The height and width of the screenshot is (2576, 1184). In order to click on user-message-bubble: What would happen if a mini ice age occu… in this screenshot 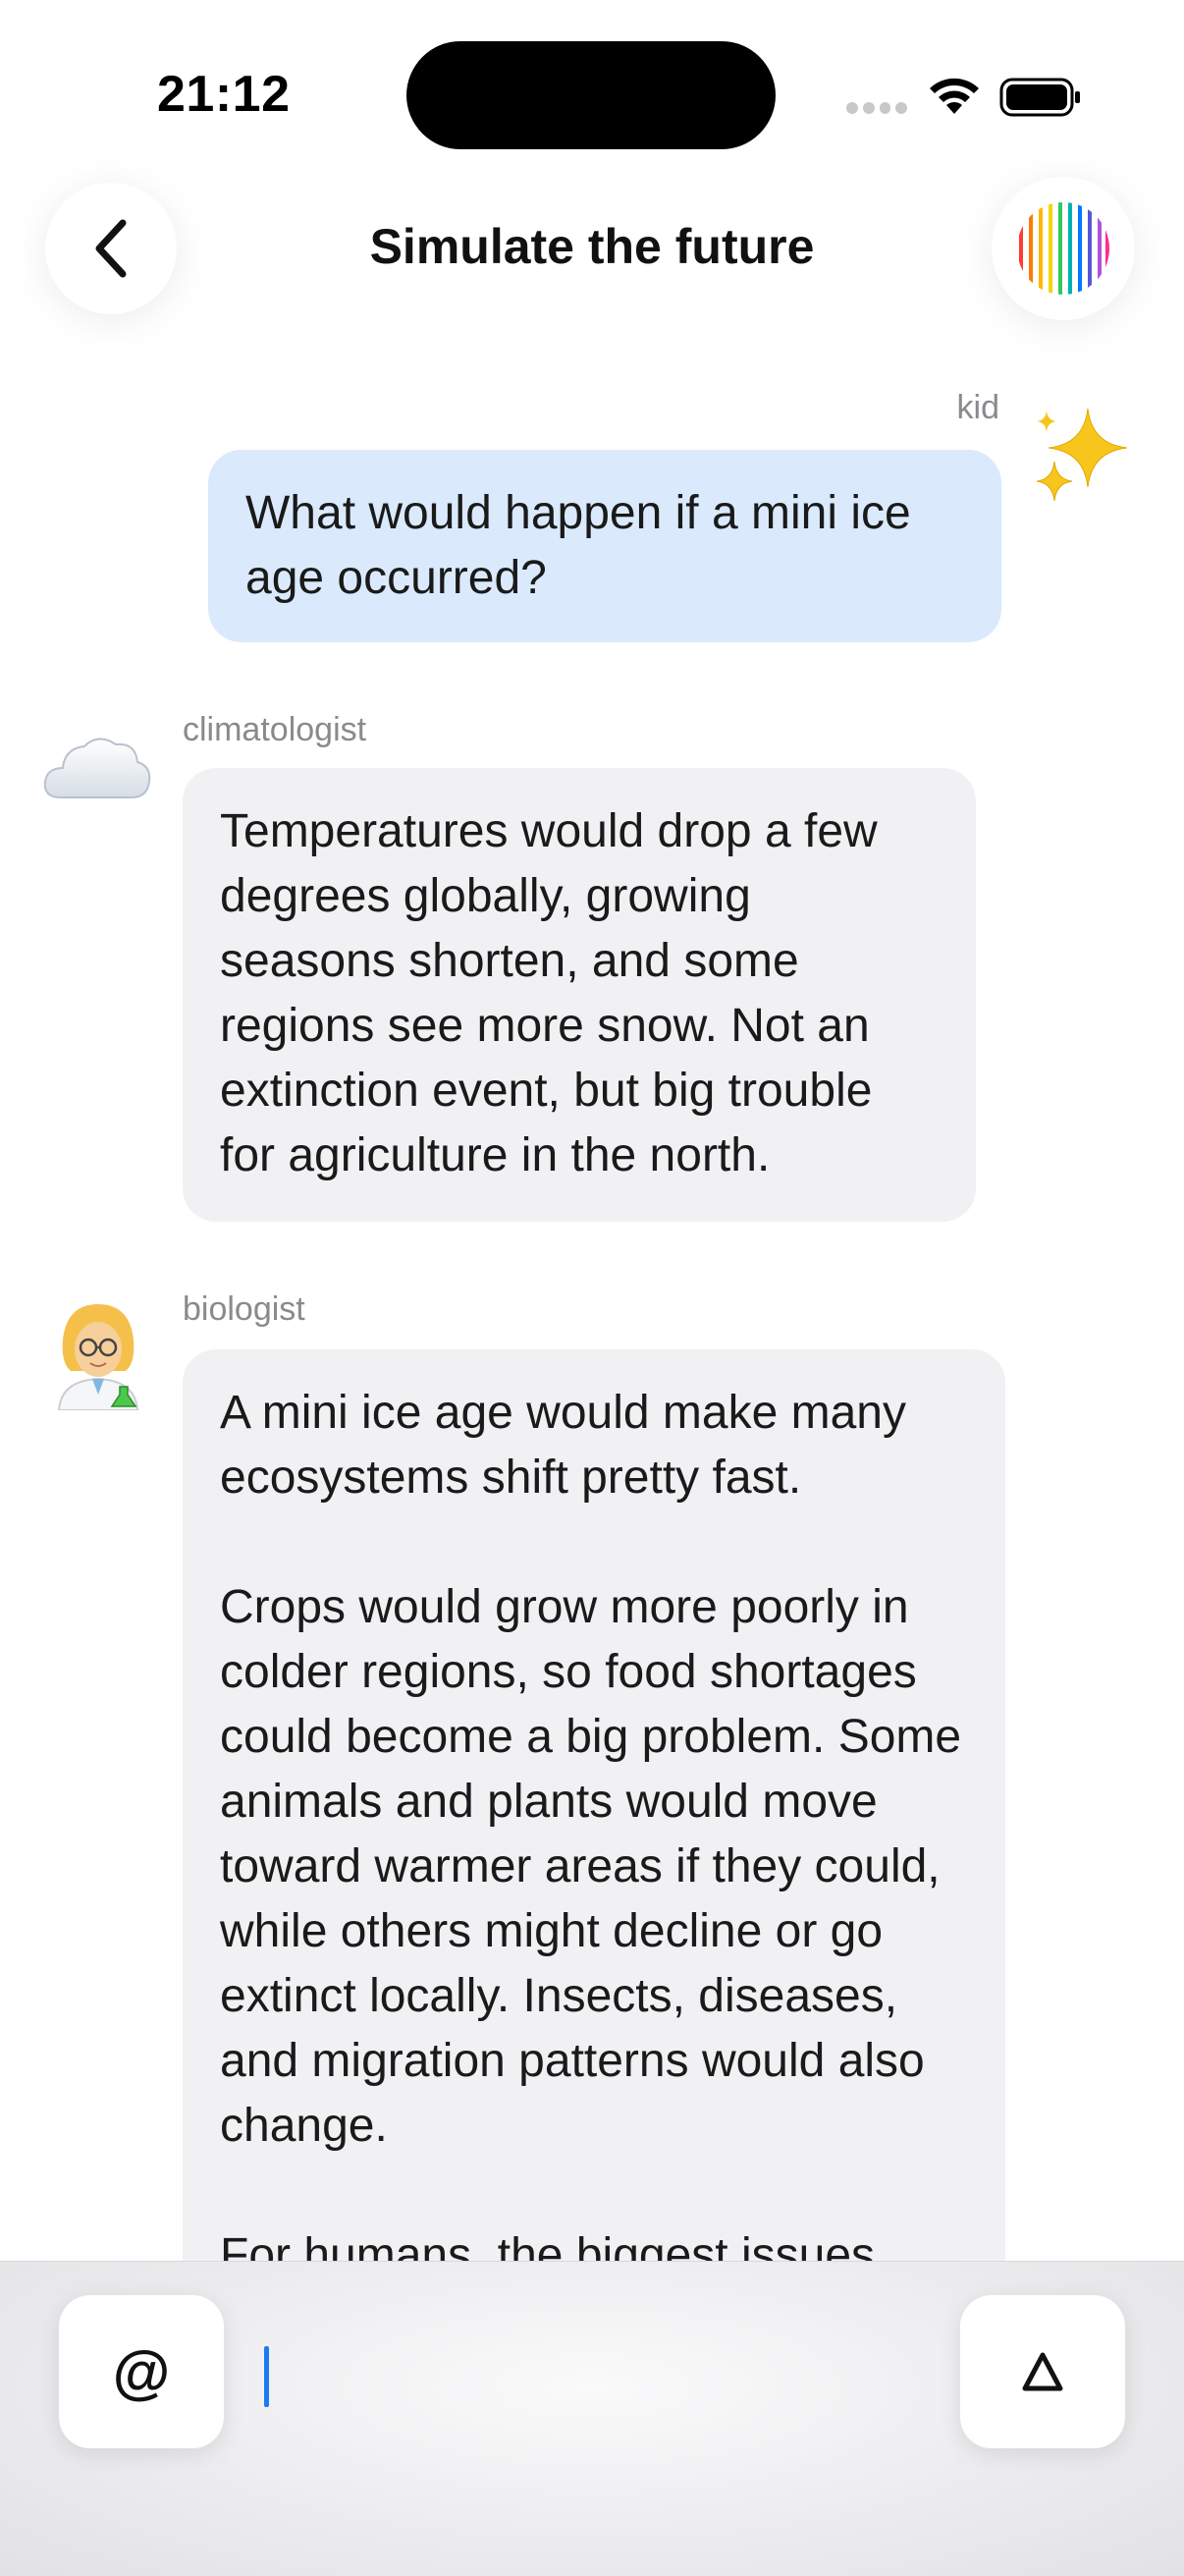, I will do `click(604, 546)`.